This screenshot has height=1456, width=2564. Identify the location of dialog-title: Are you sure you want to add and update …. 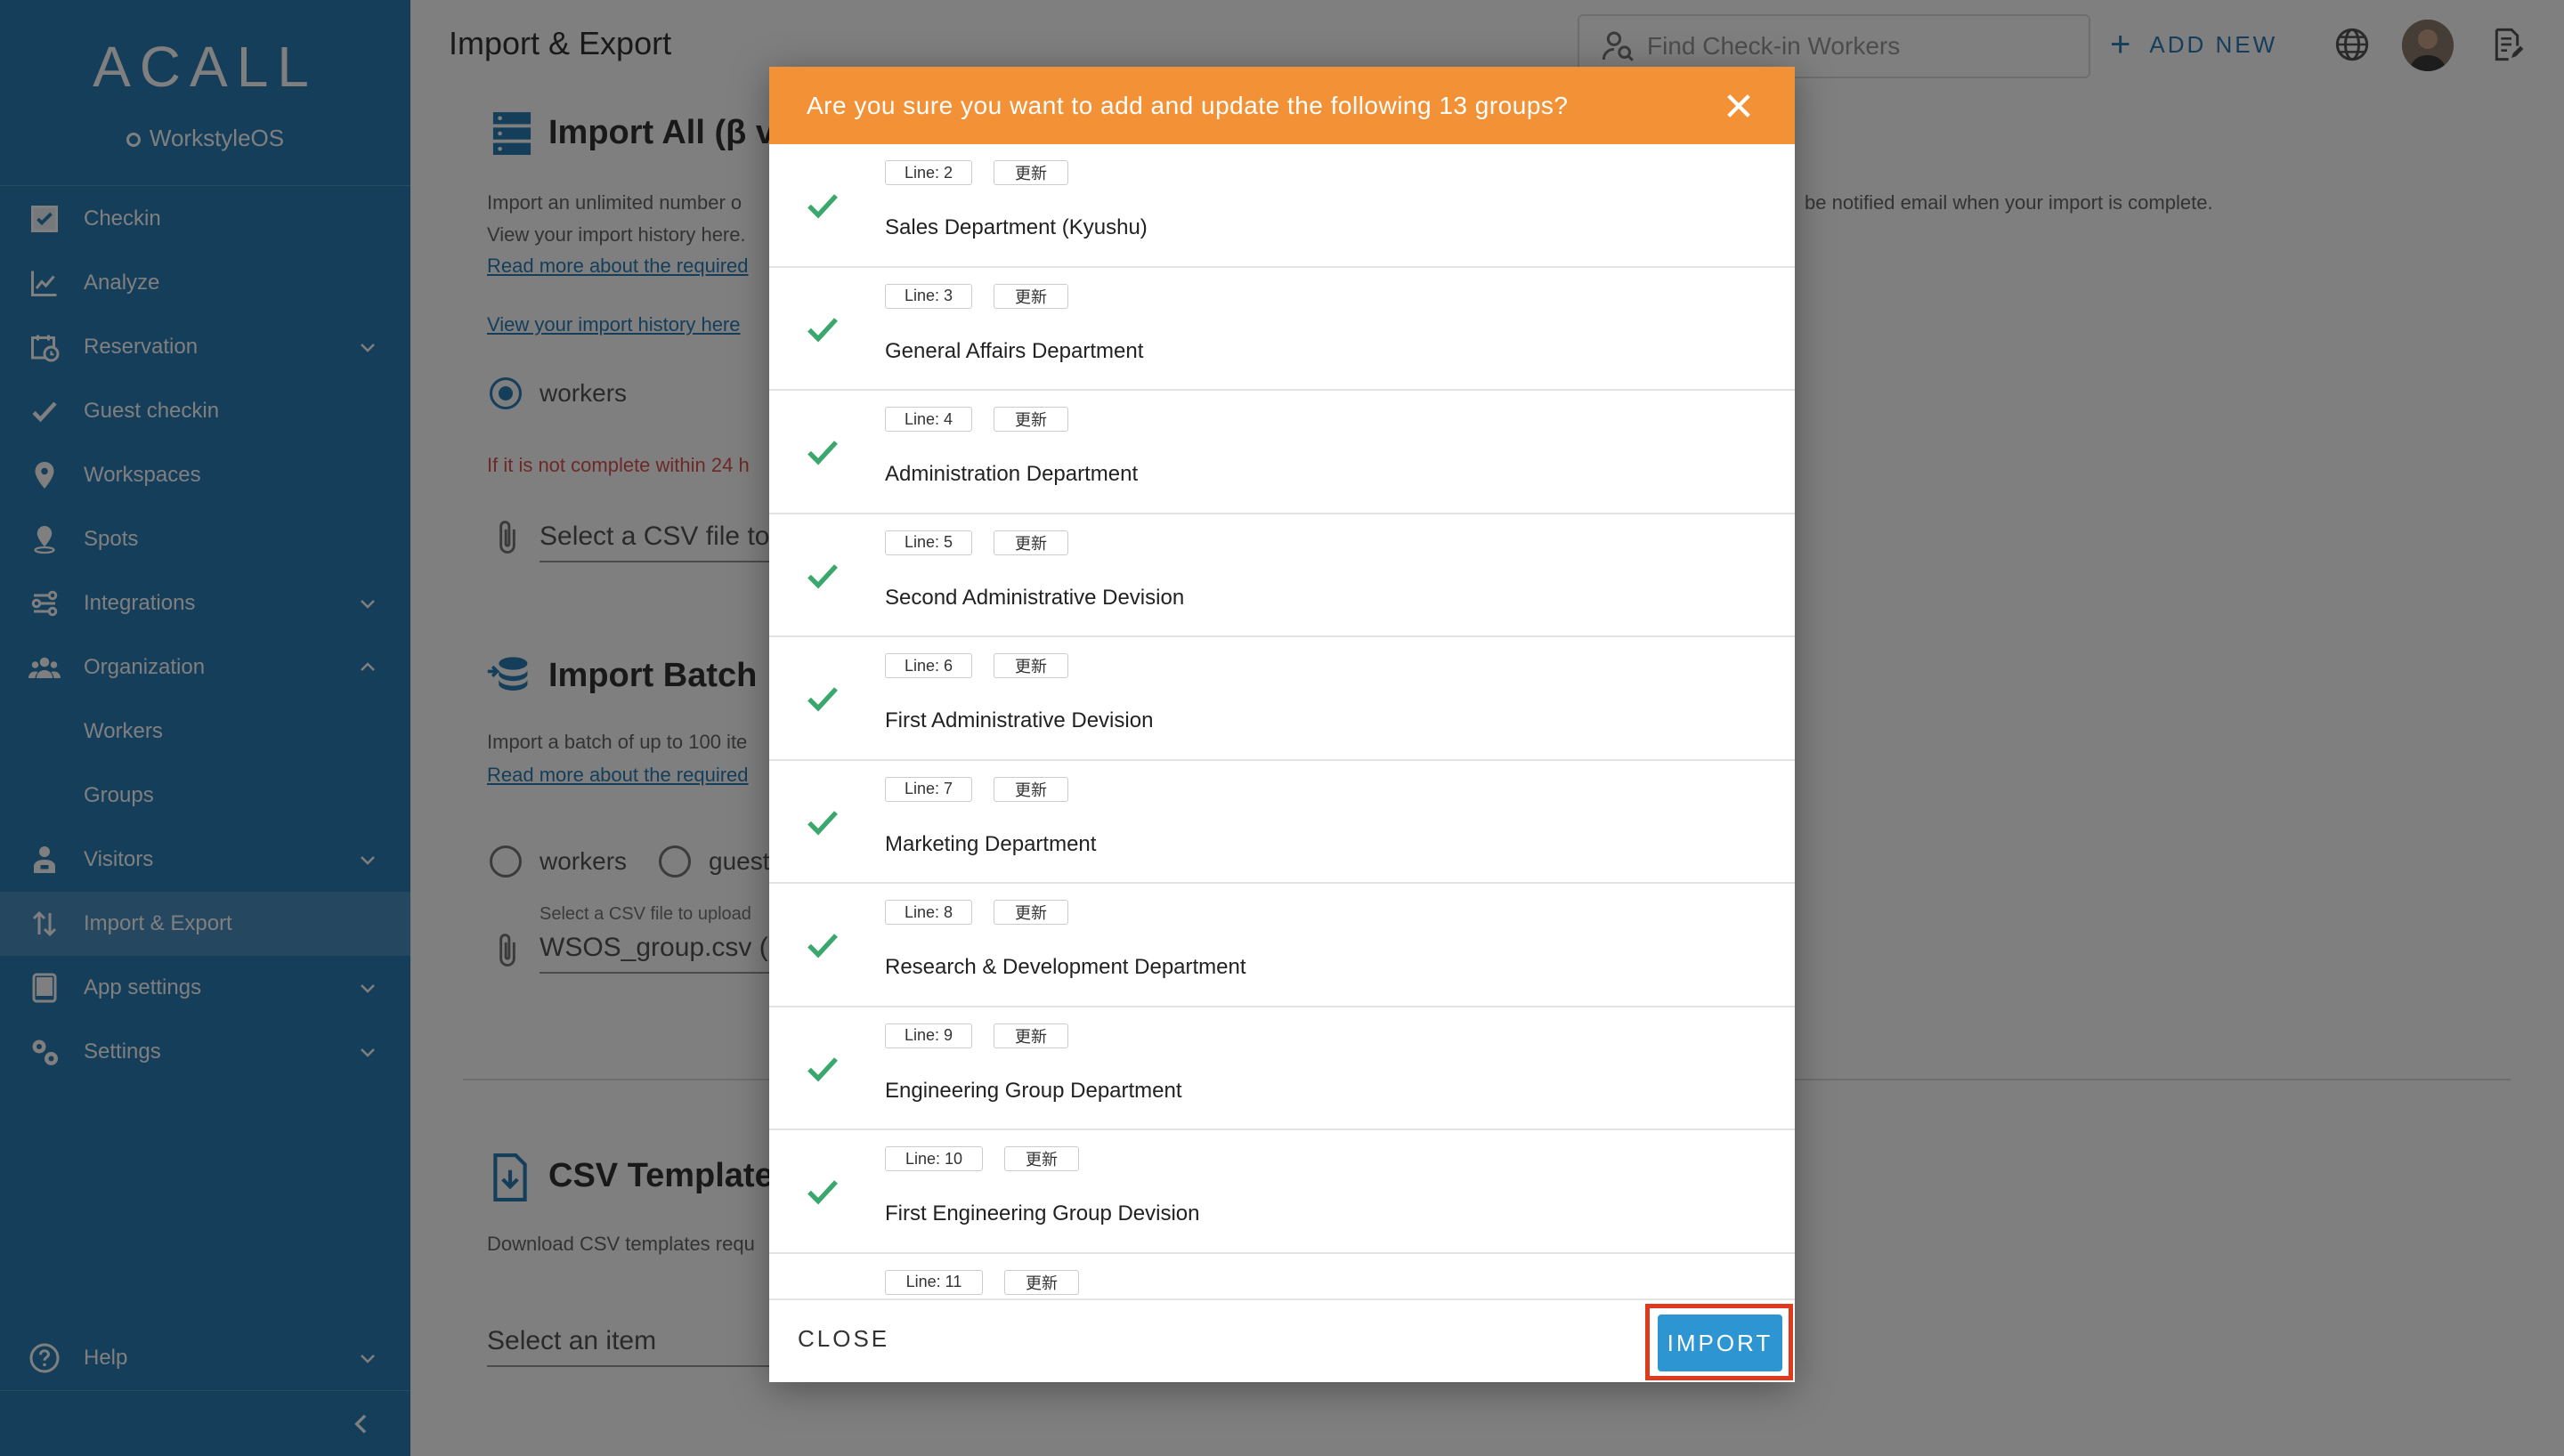
(1188, 105).